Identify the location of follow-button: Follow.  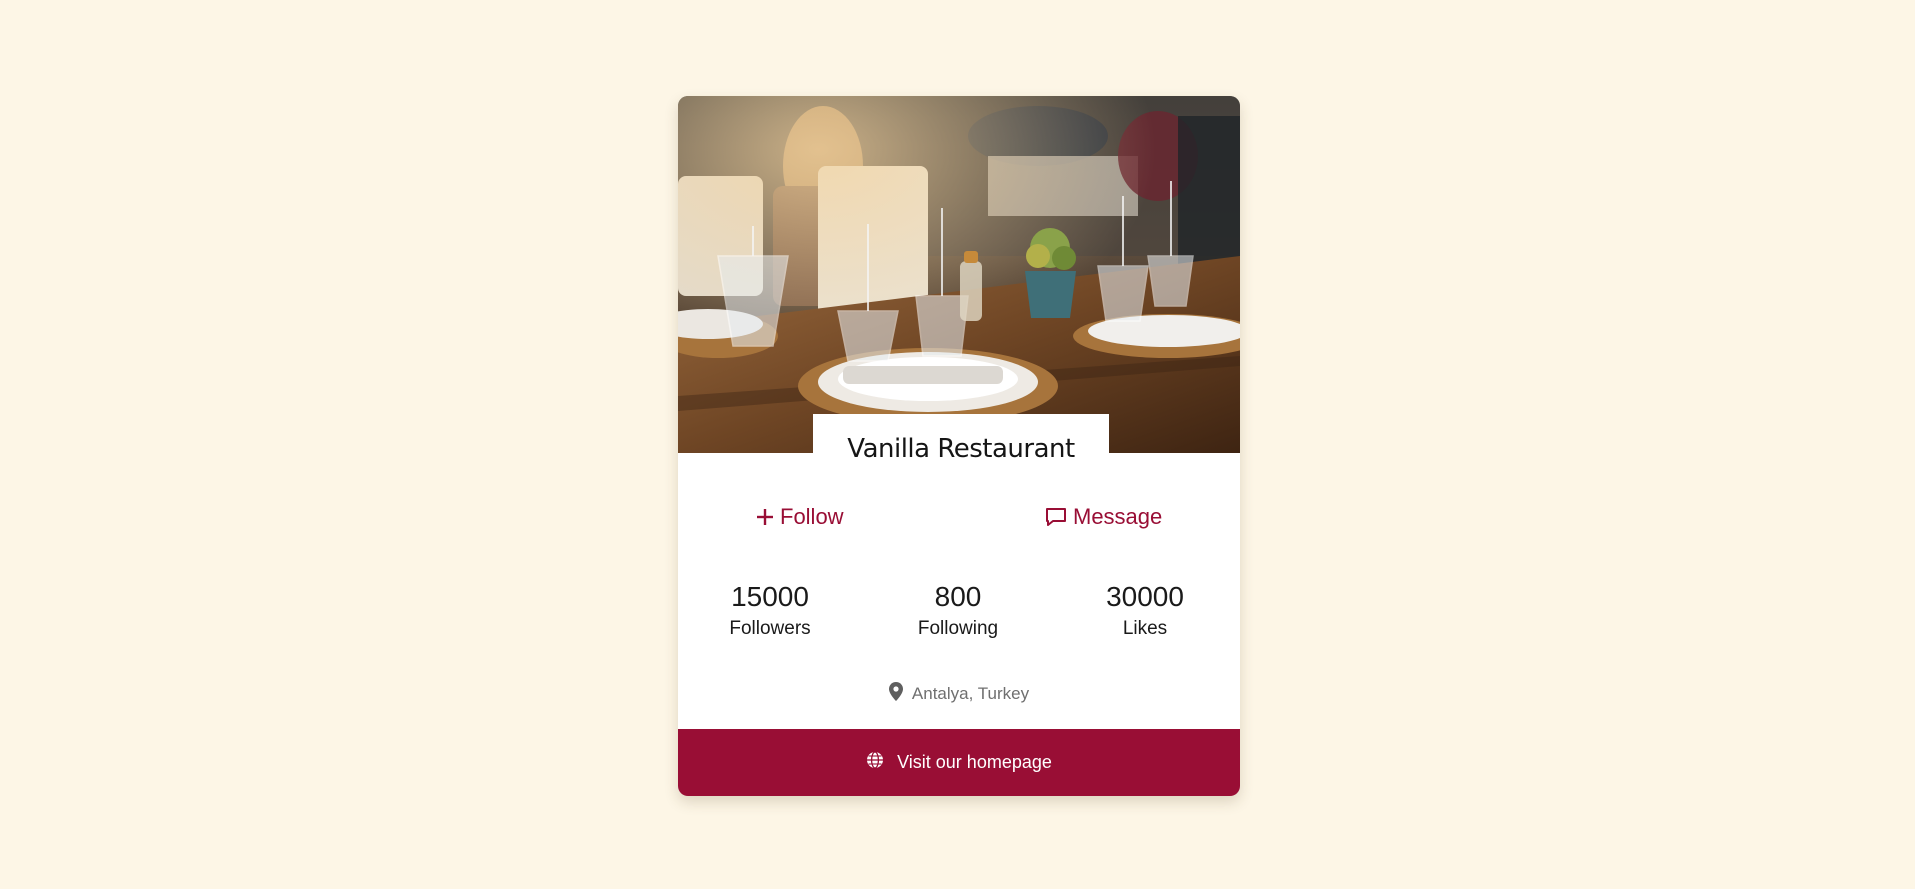
(800, 517).